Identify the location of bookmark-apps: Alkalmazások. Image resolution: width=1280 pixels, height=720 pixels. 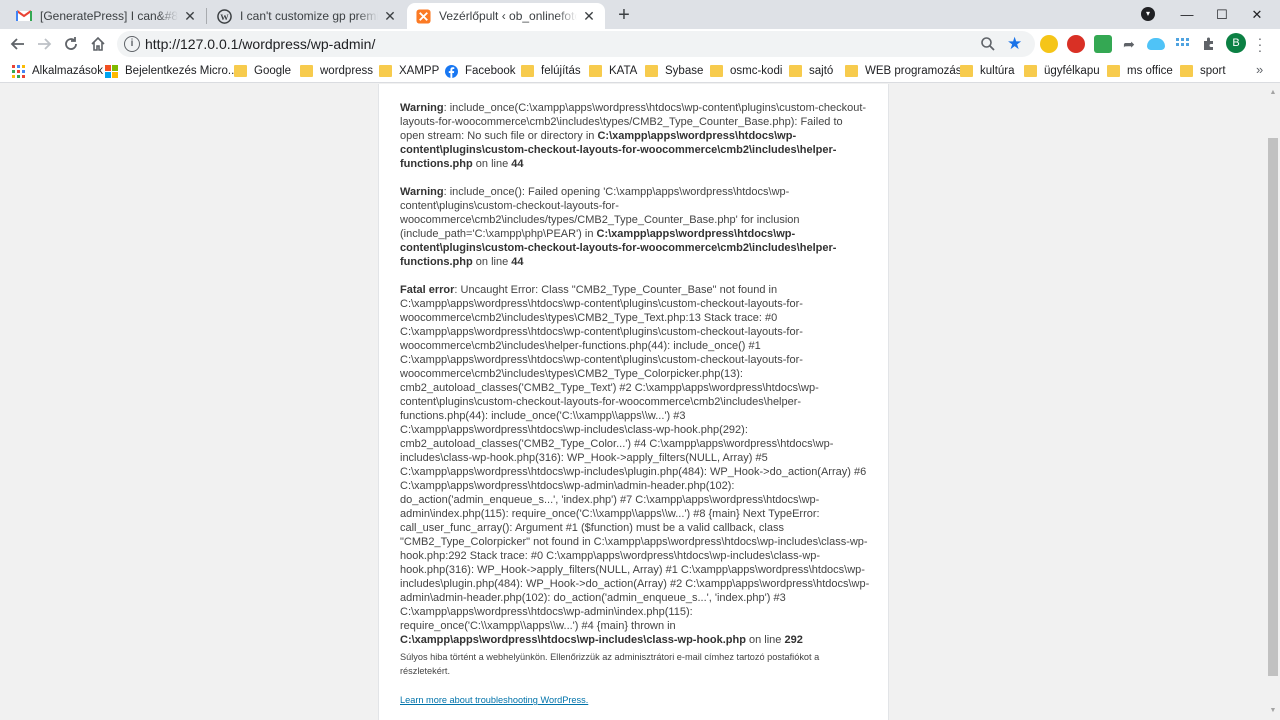
(57, 71).